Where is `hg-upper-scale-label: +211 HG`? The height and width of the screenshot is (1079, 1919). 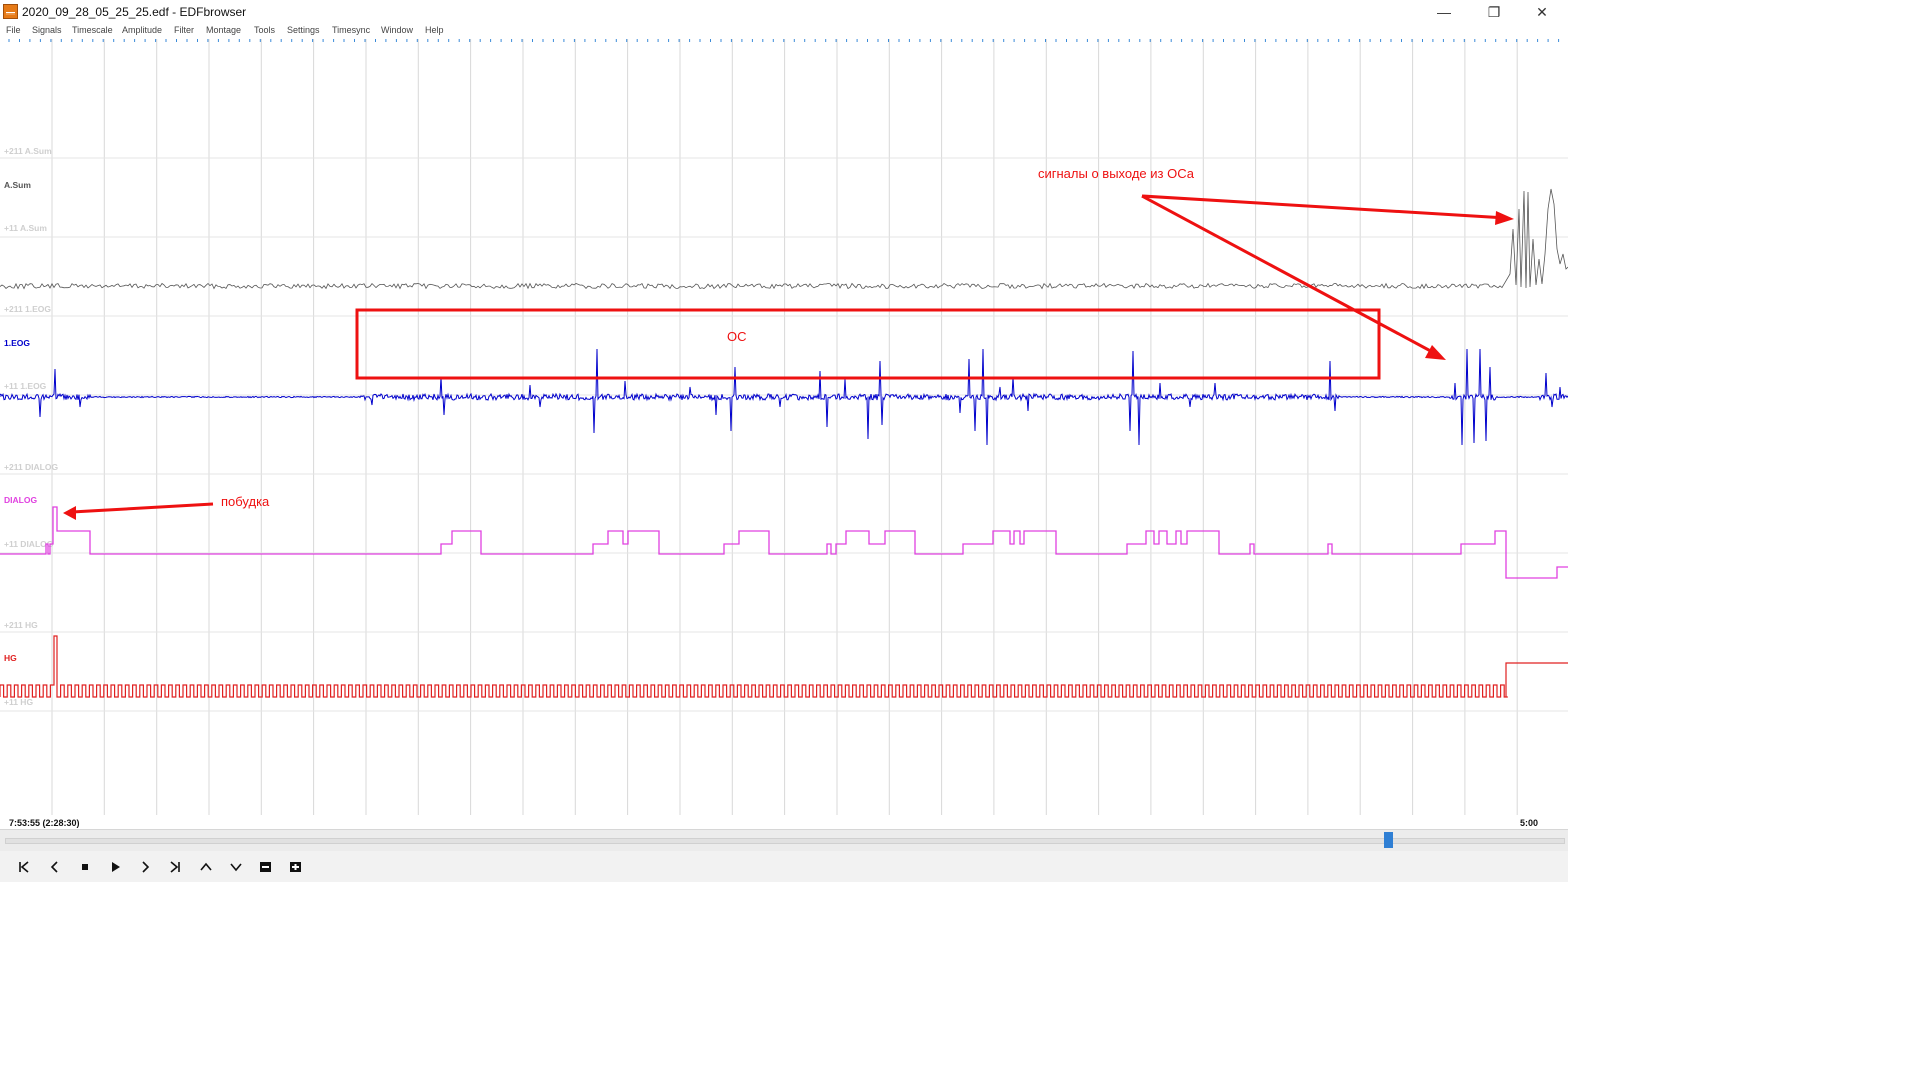
hg-upper-scale-label: +211 HG is located at coordinates (21, 625).